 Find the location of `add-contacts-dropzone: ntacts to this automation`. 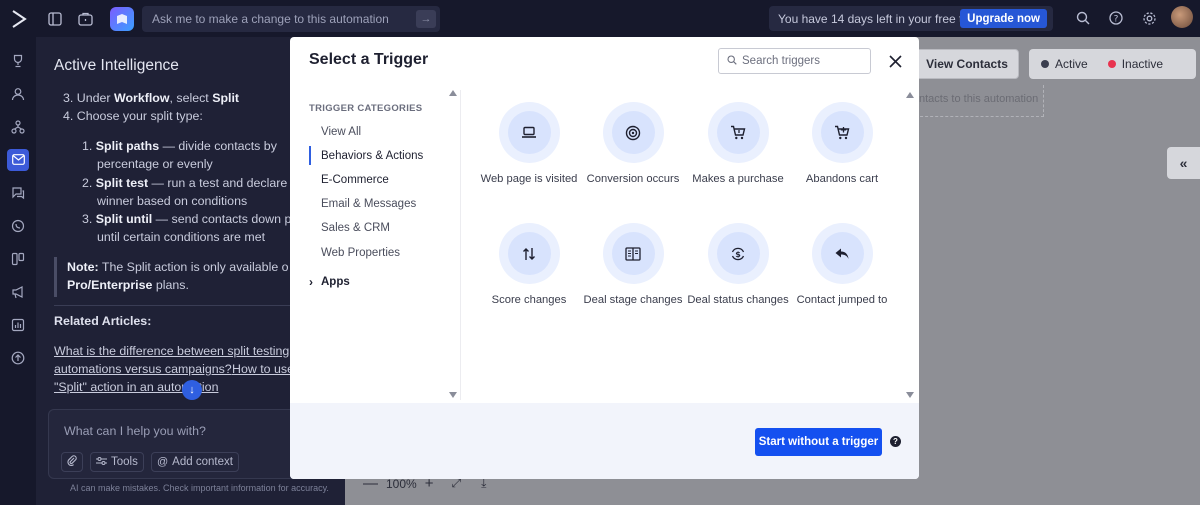

add-contacts-dropzone: ntacts to this automation is located at coordinates (977, 101).